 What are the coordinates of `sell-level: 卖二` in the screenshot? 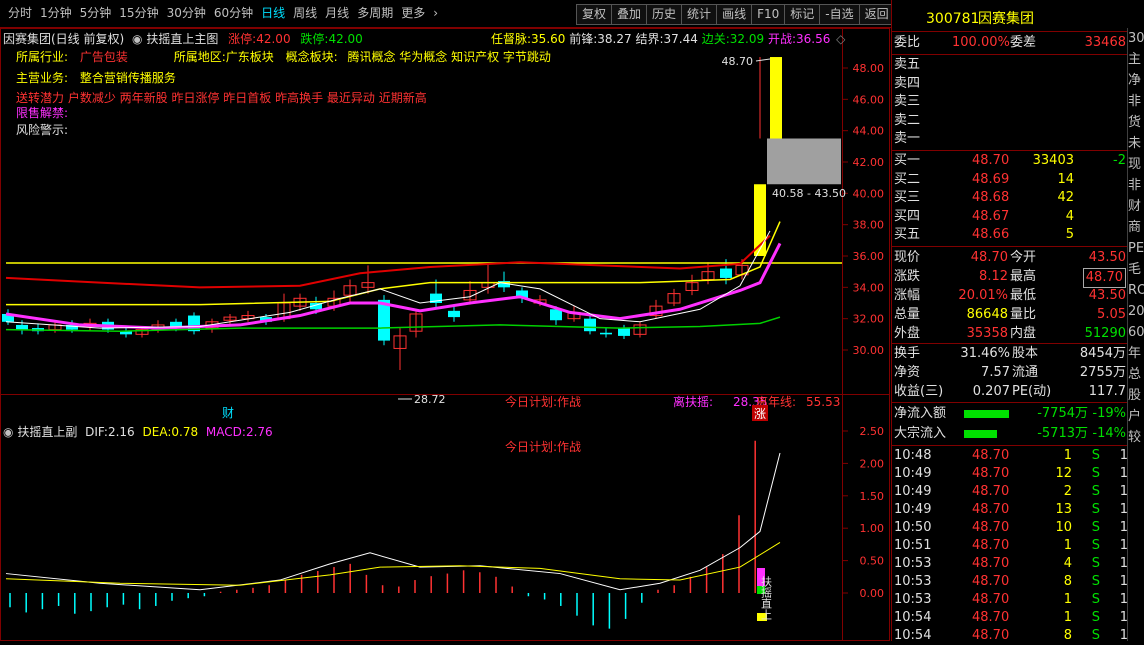 It's located at (1010, 121).